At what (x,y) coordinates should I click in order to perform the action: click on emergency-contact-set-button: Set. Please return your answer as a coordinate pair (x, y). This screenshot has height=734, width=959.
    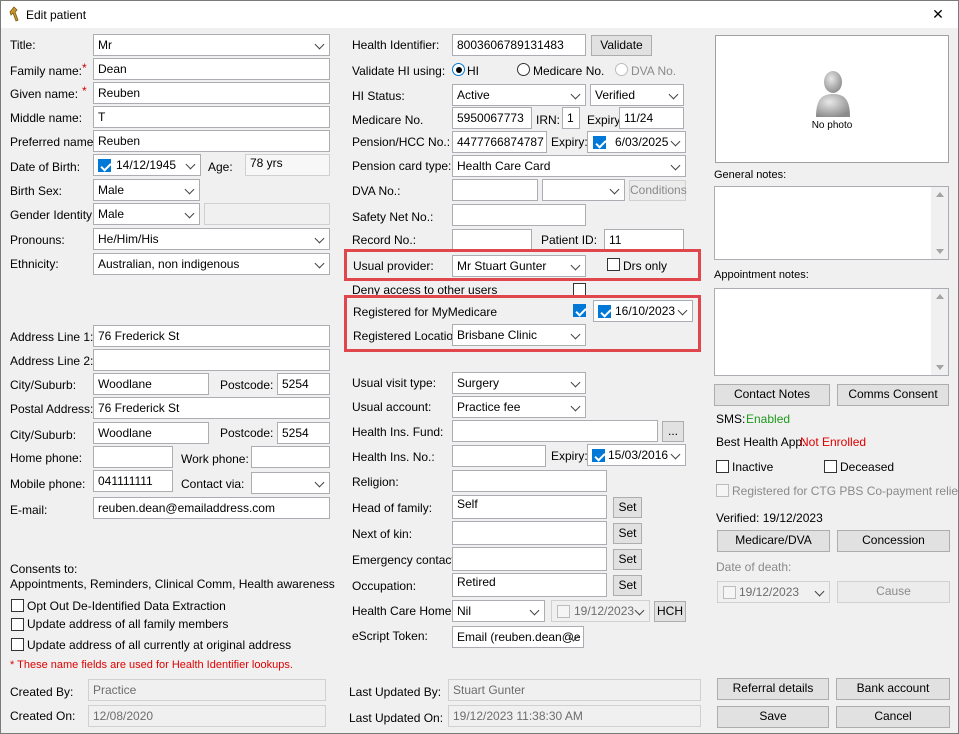
    Looking at the image, I should click on (627, 559).